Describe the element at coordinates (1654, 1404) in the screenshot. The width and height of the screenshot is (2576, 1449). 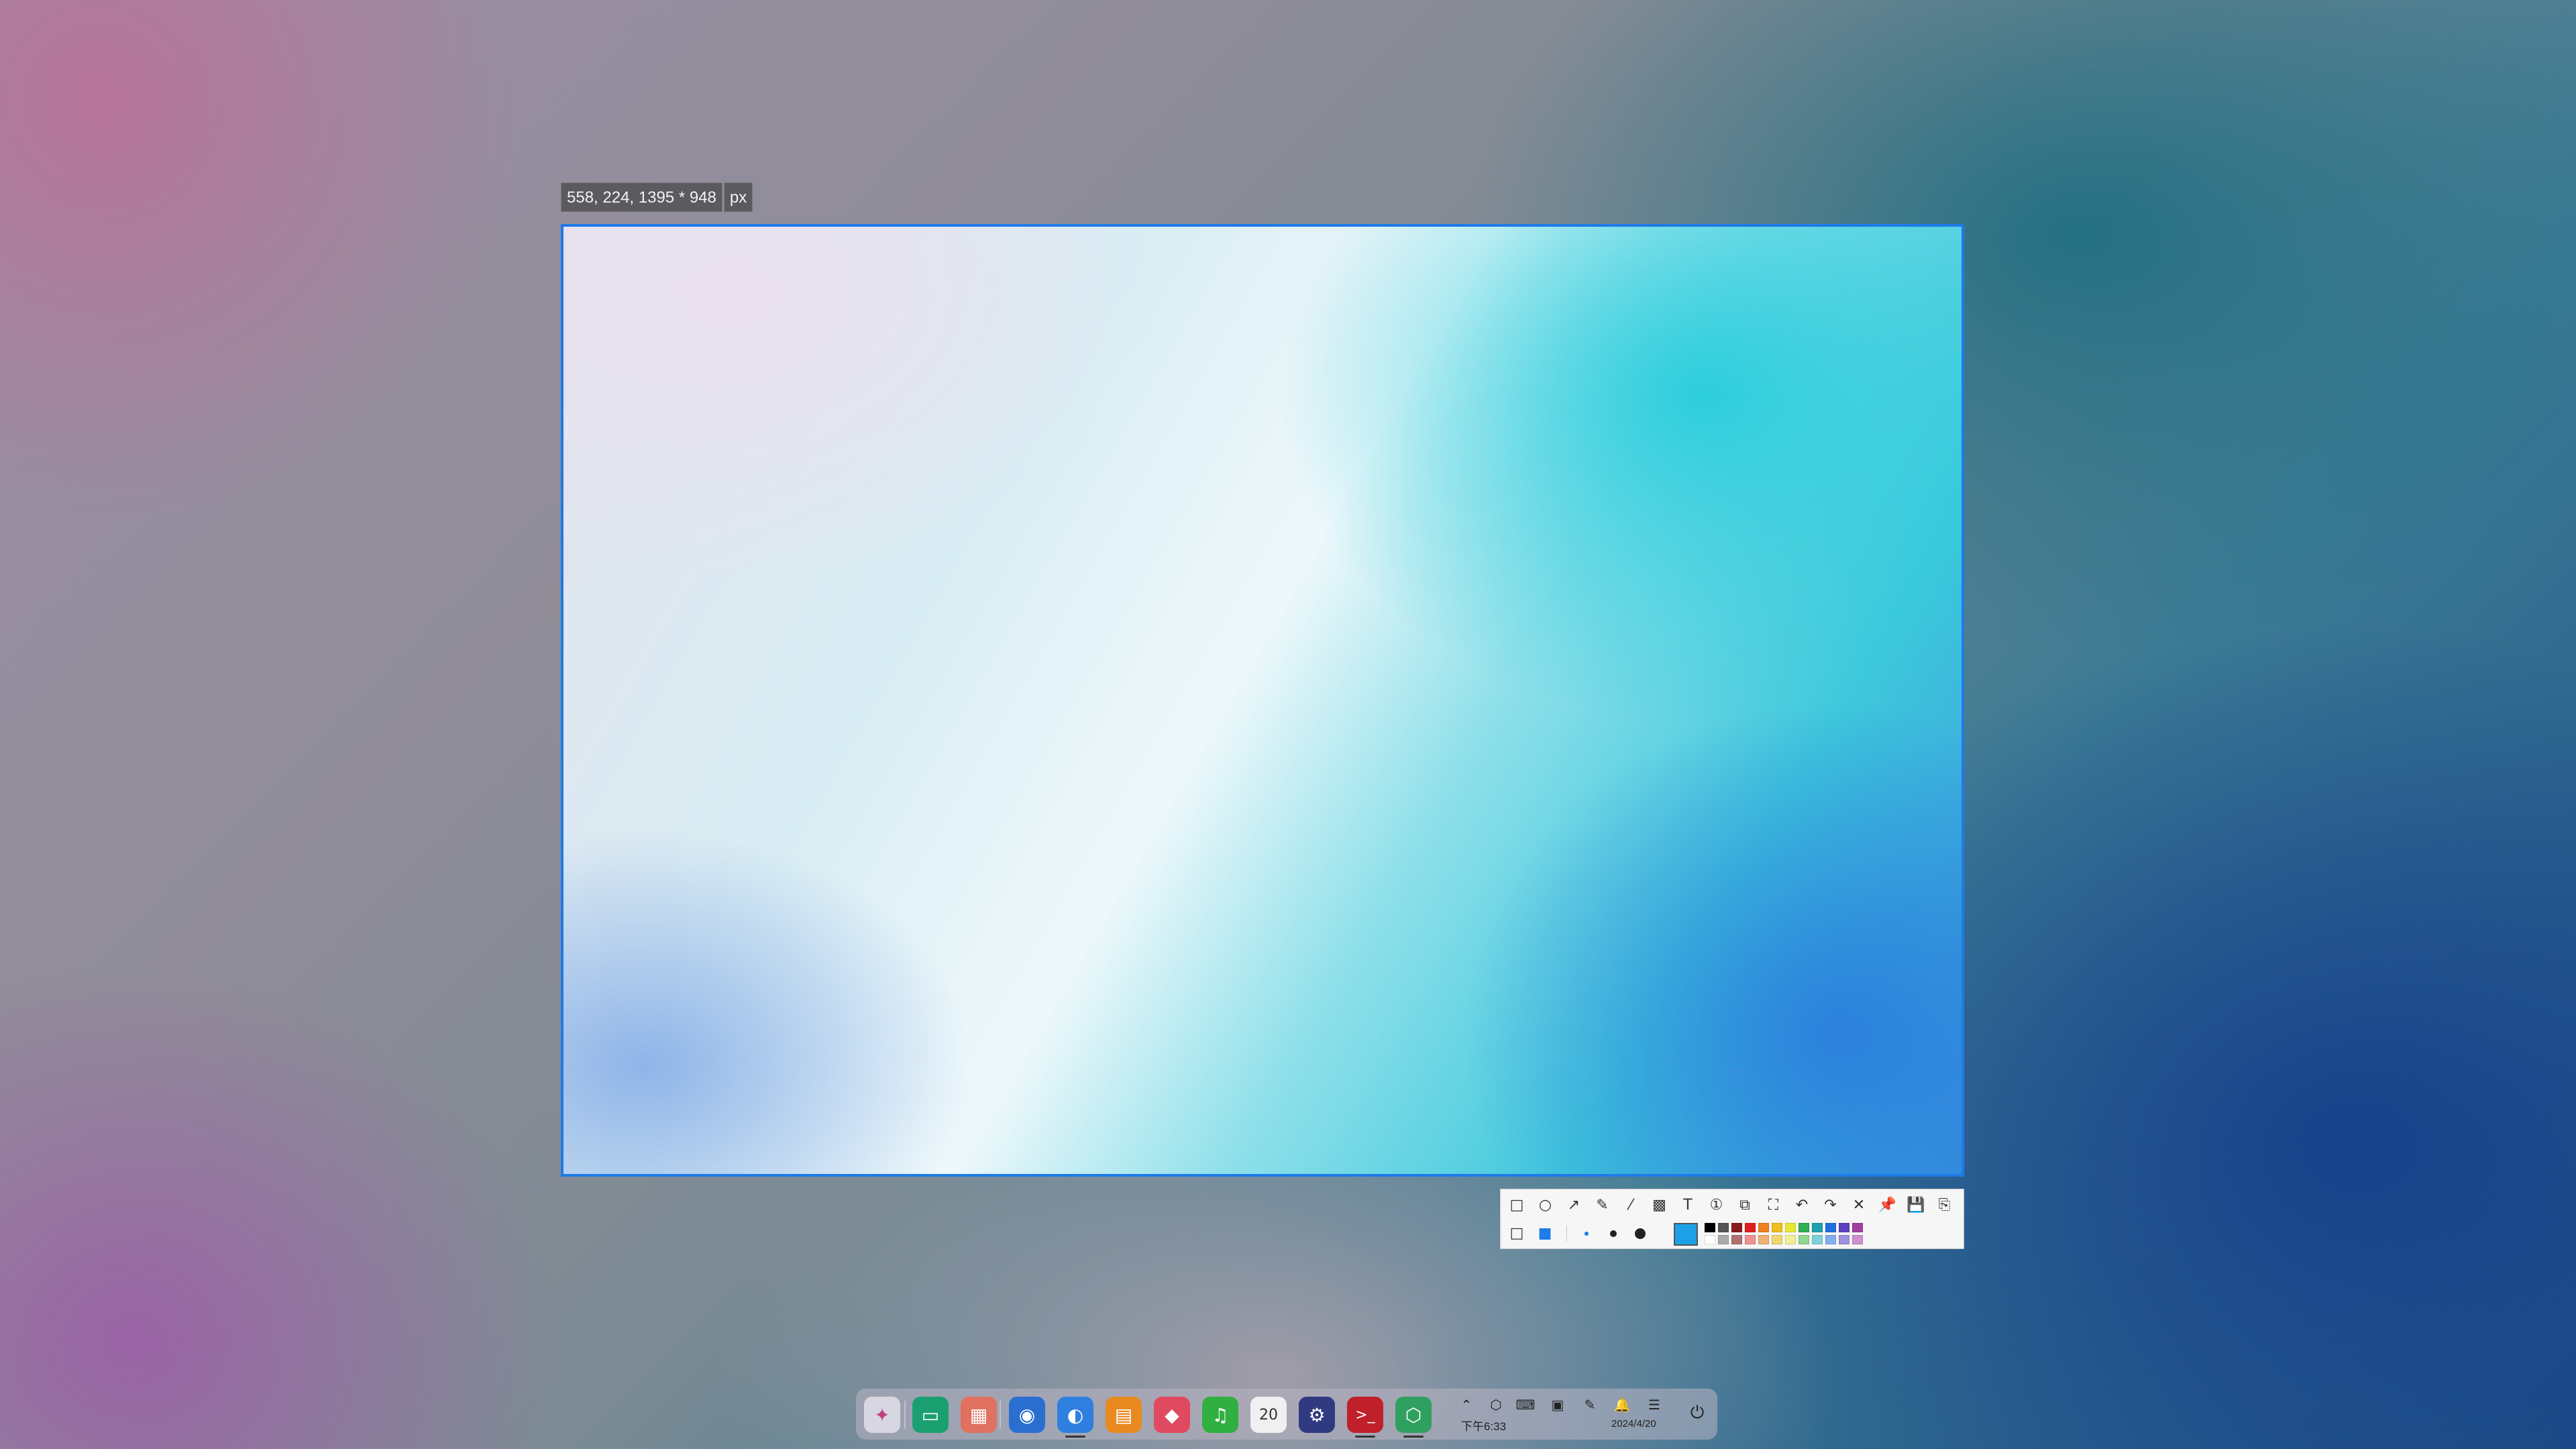
I see `control-center-icon: ☰` at that location.